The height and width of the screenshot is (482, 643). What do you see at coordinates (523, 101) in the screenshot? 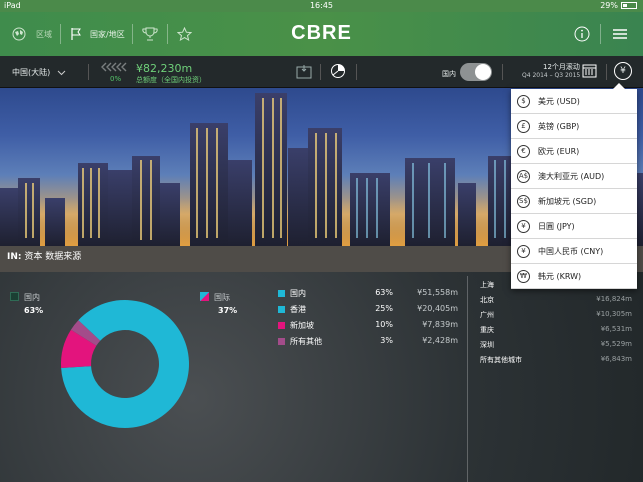
I see `currency-symbol-icon: $` at bounding box center [523, 101].